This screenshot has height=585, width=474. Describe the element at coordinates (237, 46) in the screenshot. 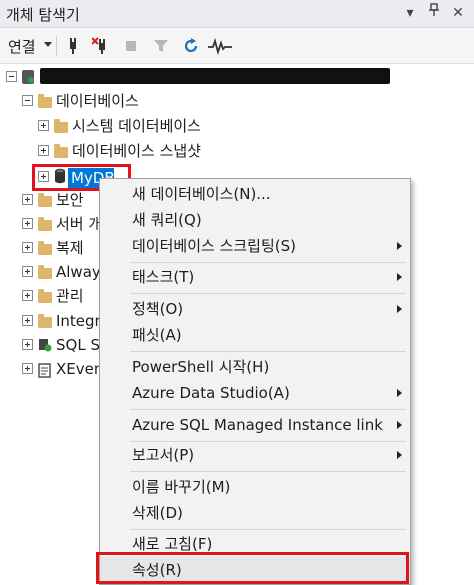

I see `object-explorer-toolbar: 연결` at that location.